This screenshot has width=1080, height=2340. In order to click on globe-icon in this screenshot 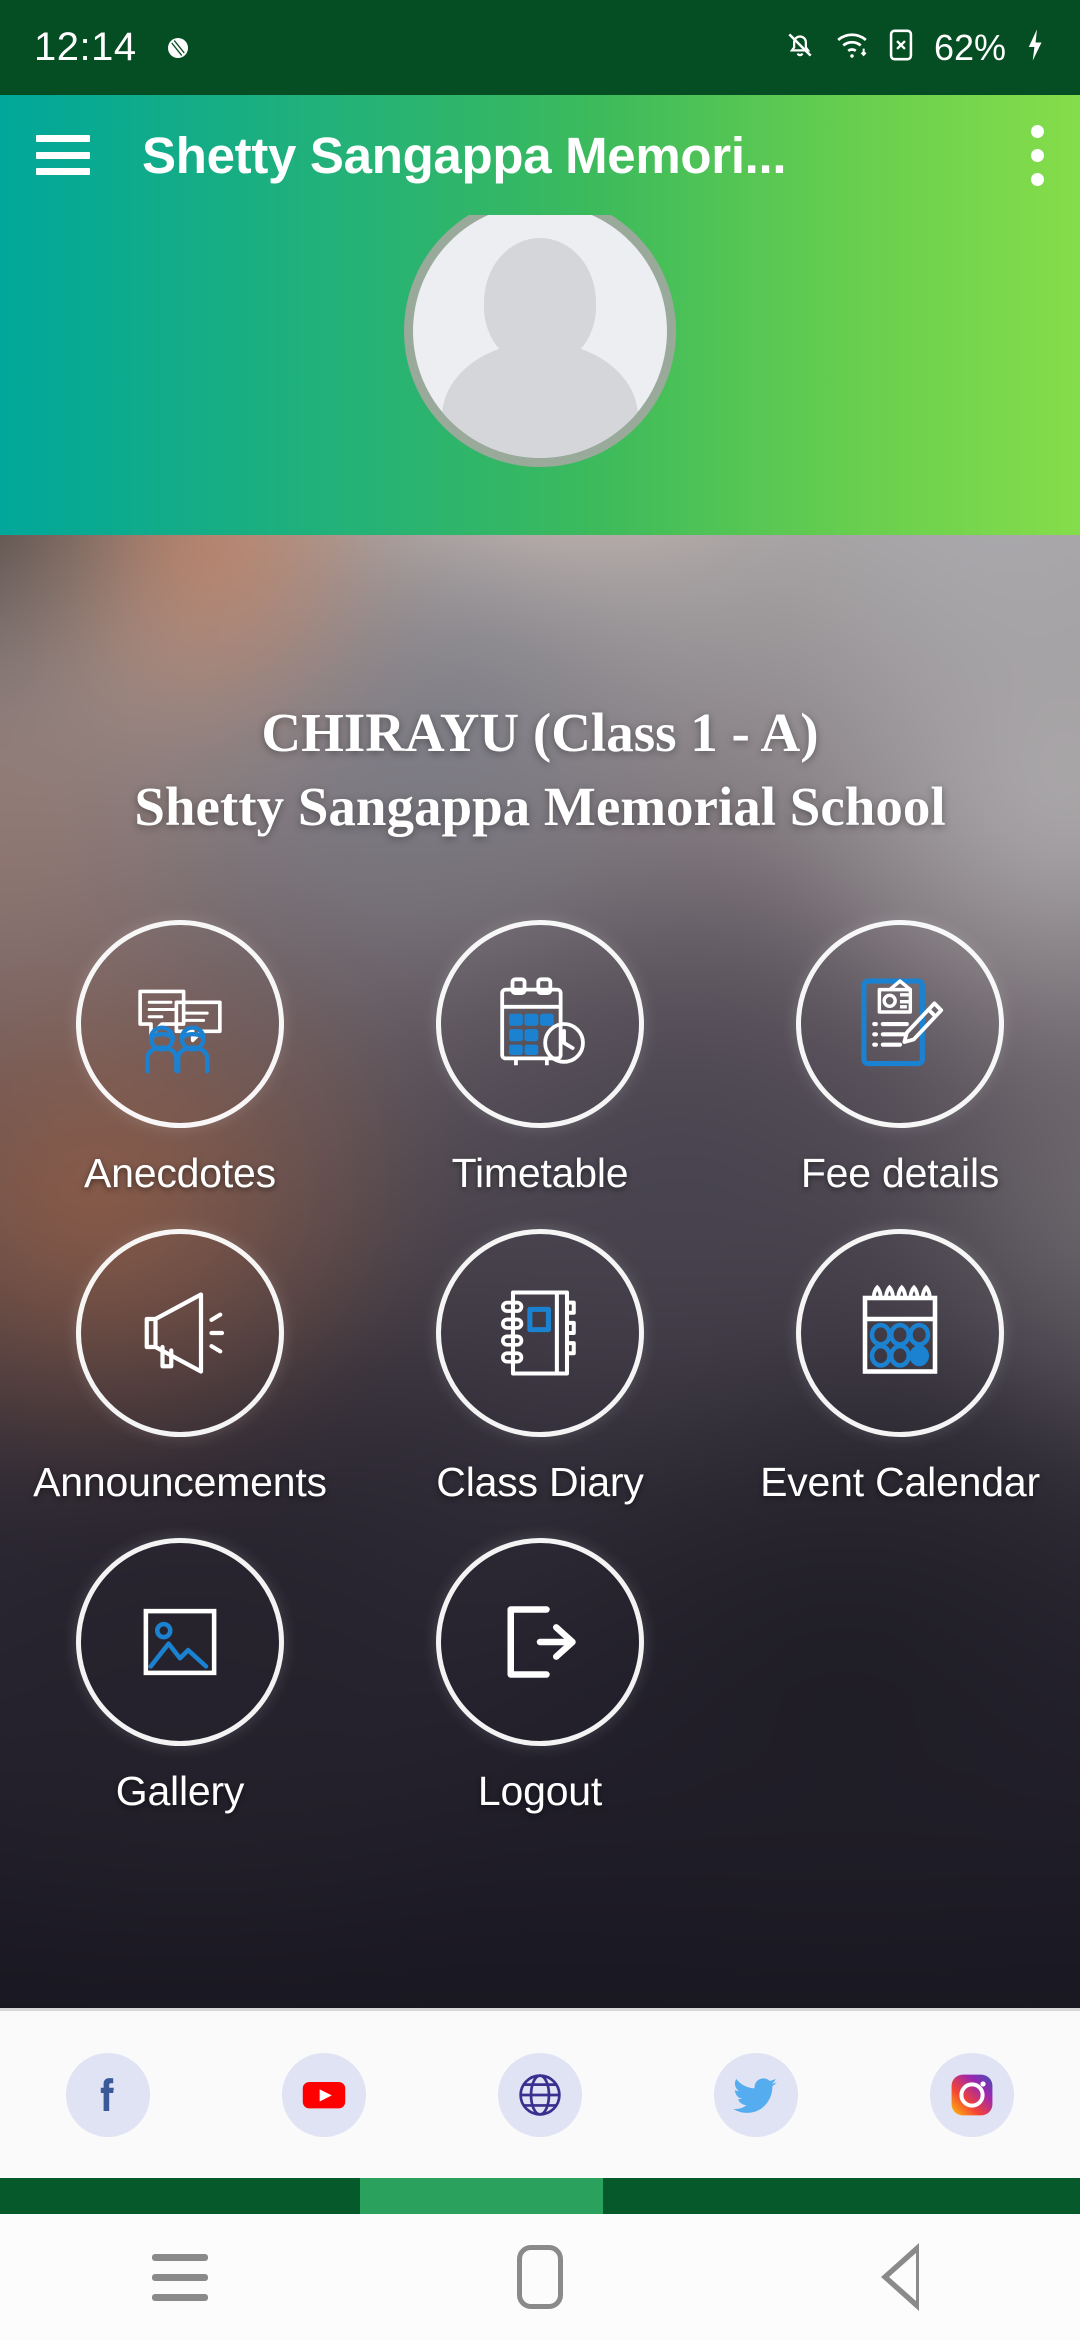, I will do `click(540, 2094)`.